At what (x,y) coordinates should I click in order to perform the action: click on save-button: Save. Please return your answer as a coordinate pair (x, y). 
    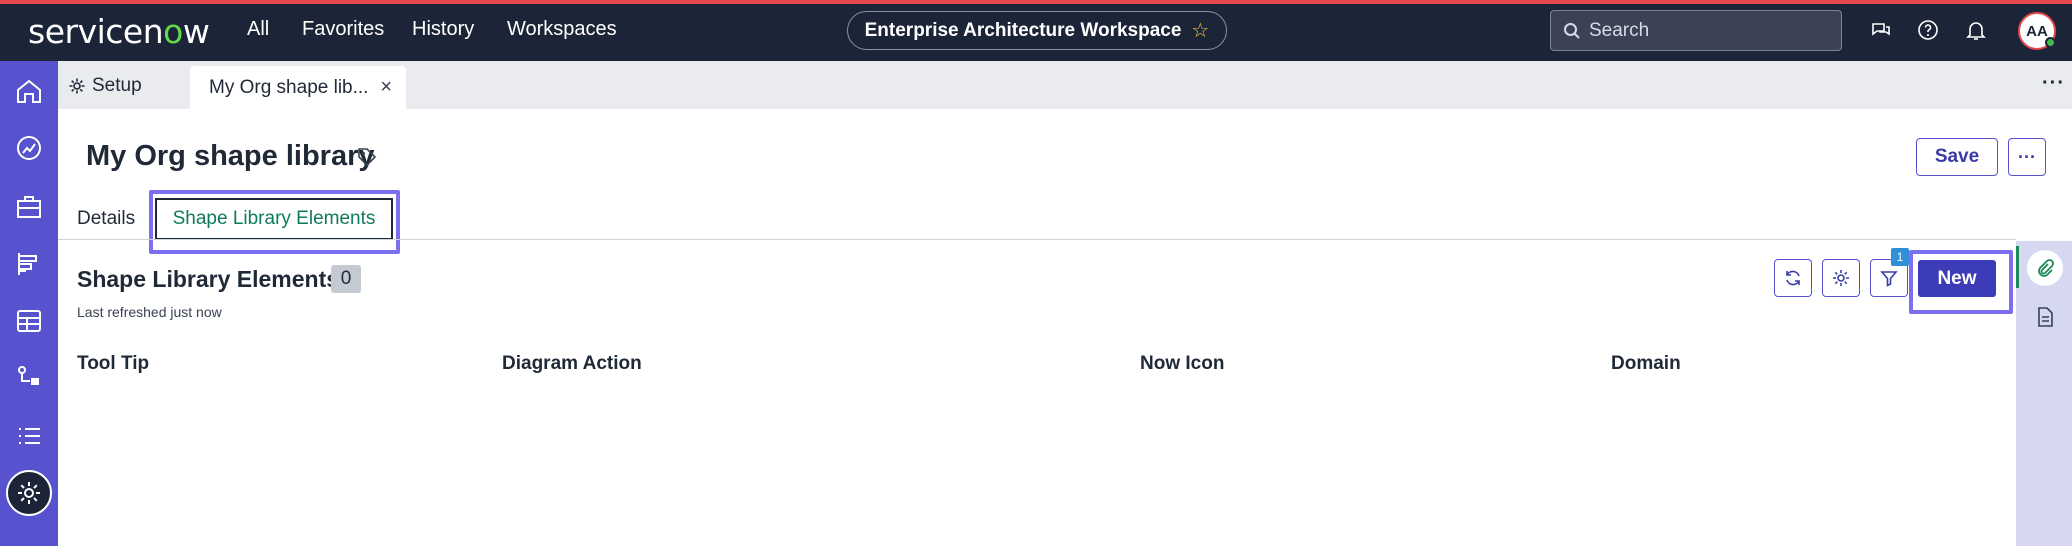
    Looking at the image, I should click on (1957, 157).